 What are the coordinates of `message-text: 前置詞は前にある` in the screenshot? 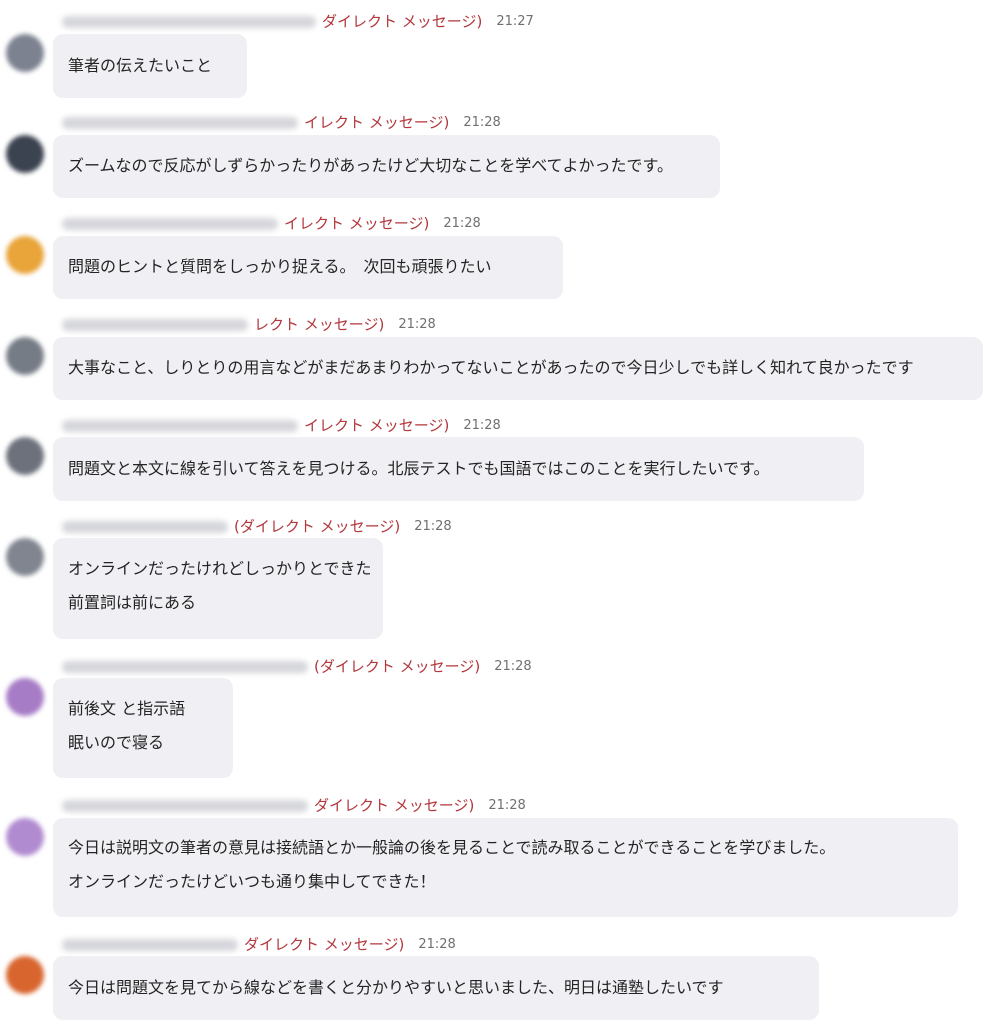 It's located at (132, 602).